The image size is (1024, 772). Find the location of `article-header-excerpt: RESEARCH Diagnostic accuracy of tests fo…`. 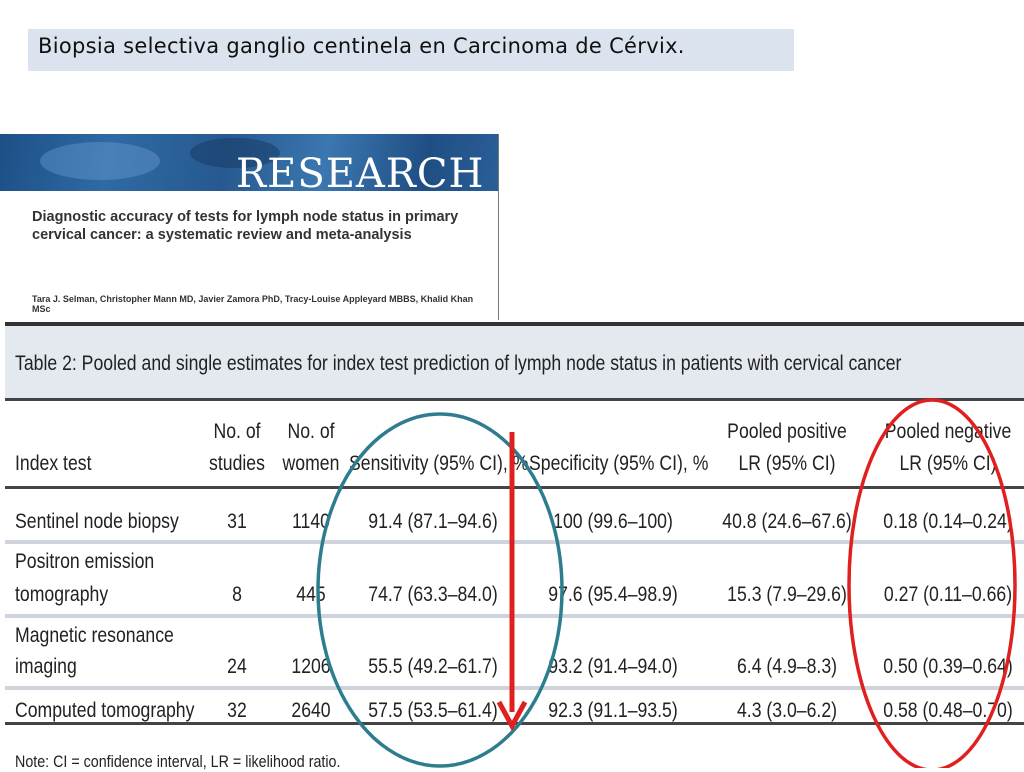

article-header-excerpt: RESEARCH Diagnostic accuracy of tests fo… is located at coordinates (249, 227).